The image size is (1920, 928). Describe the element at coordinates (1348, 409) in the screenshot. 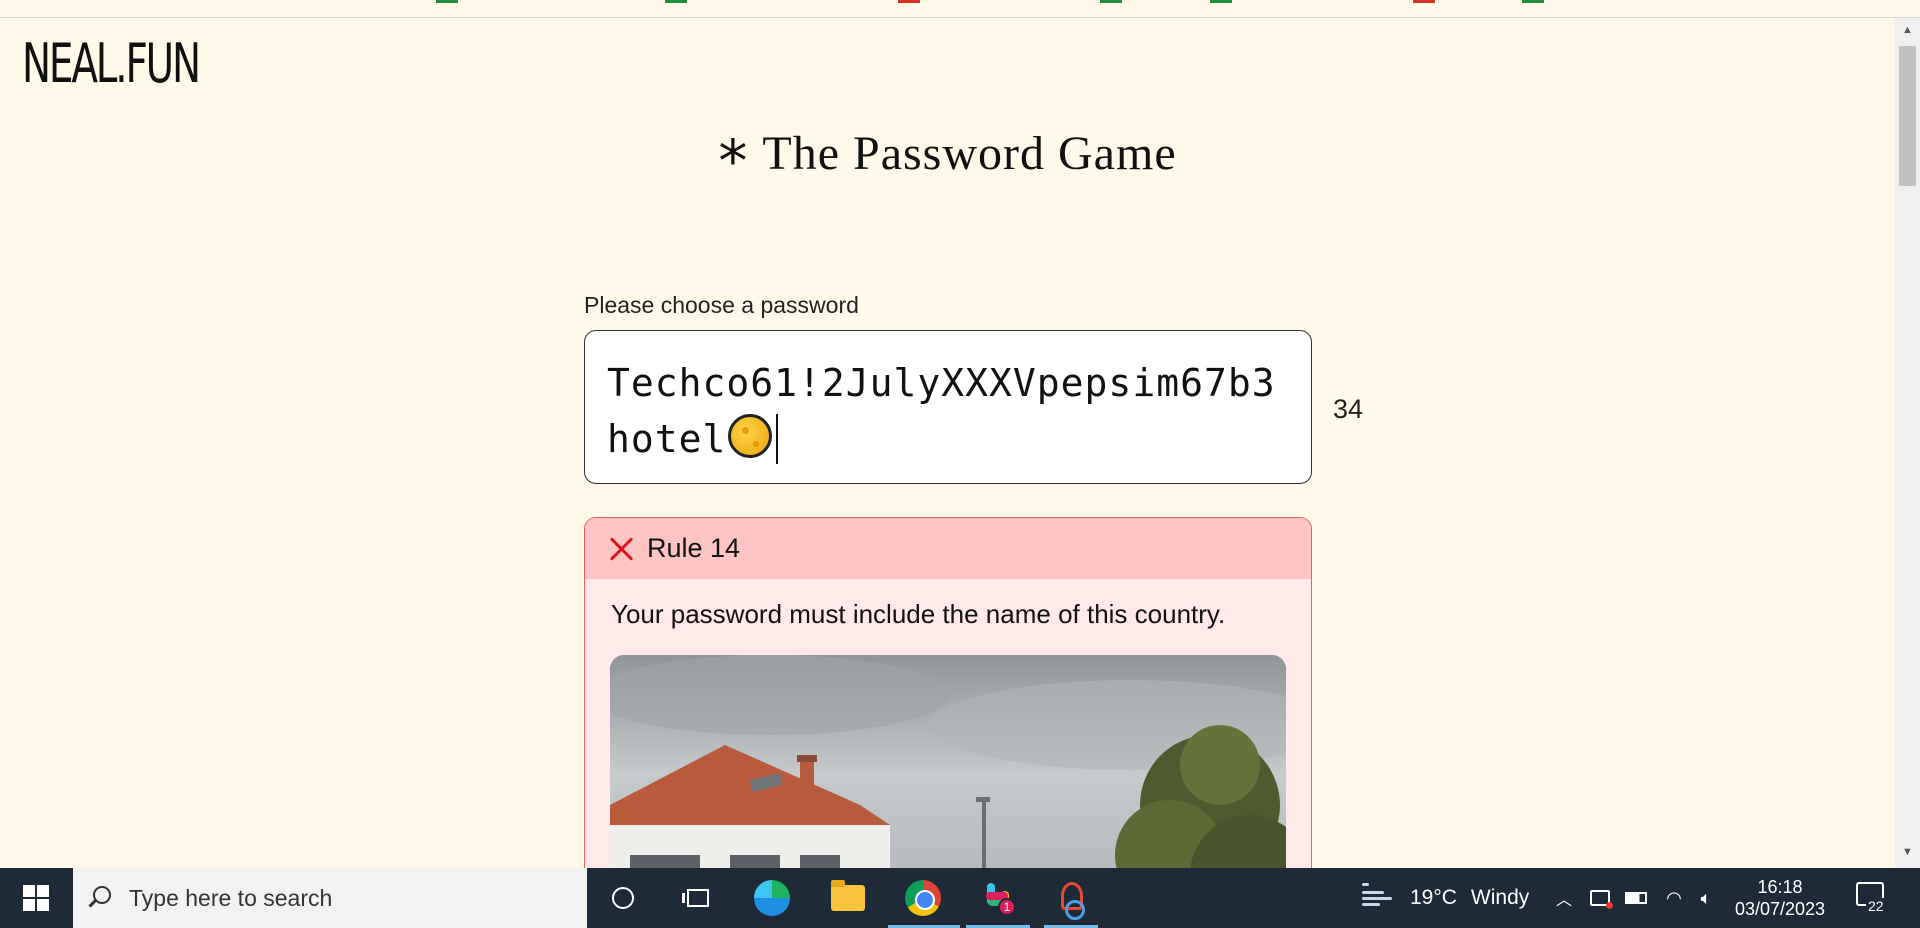

I see `character-count: 34` at that location.